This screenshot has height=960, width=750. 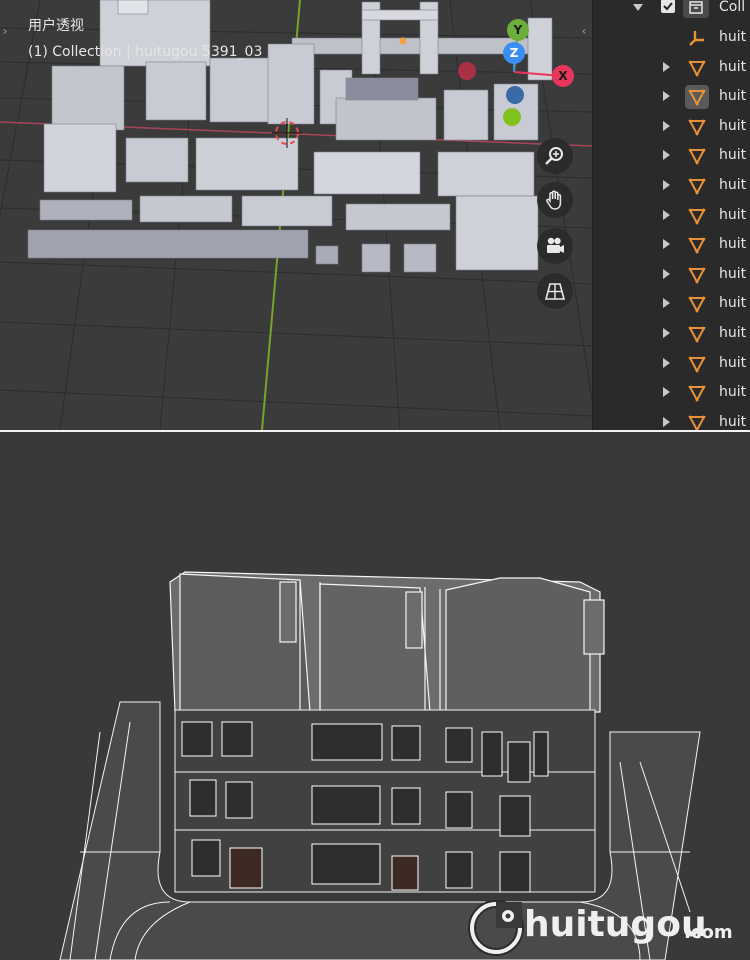 What do you see at coordinates (515, 95) in the screenshot?
I see `gizmo-neg-z-axis` at bounding box center [515, 95].